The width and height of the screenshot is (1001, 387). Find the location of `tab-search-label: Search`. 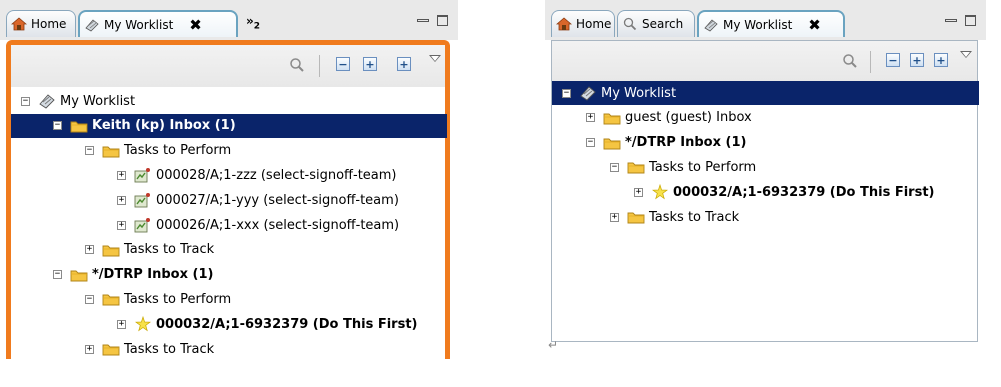

tab-search-label: Search is located at coordinates (663, 24).